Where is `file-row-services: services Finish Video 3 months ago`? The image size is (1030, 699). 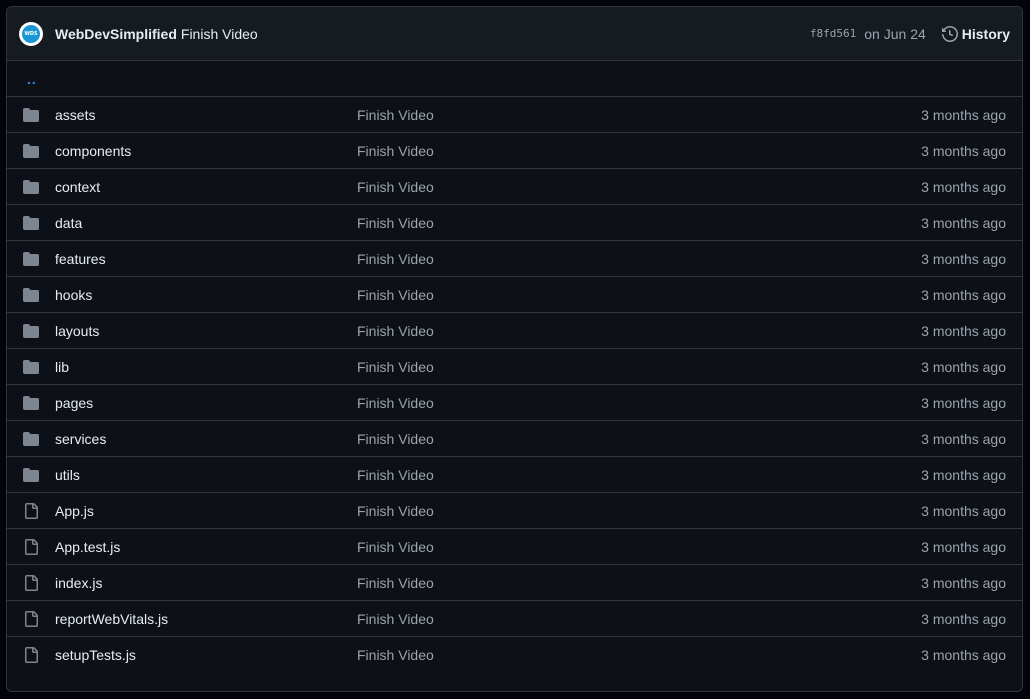 file-row-services: services Finish Video 3 months ago is located at coordinates (514, 439).